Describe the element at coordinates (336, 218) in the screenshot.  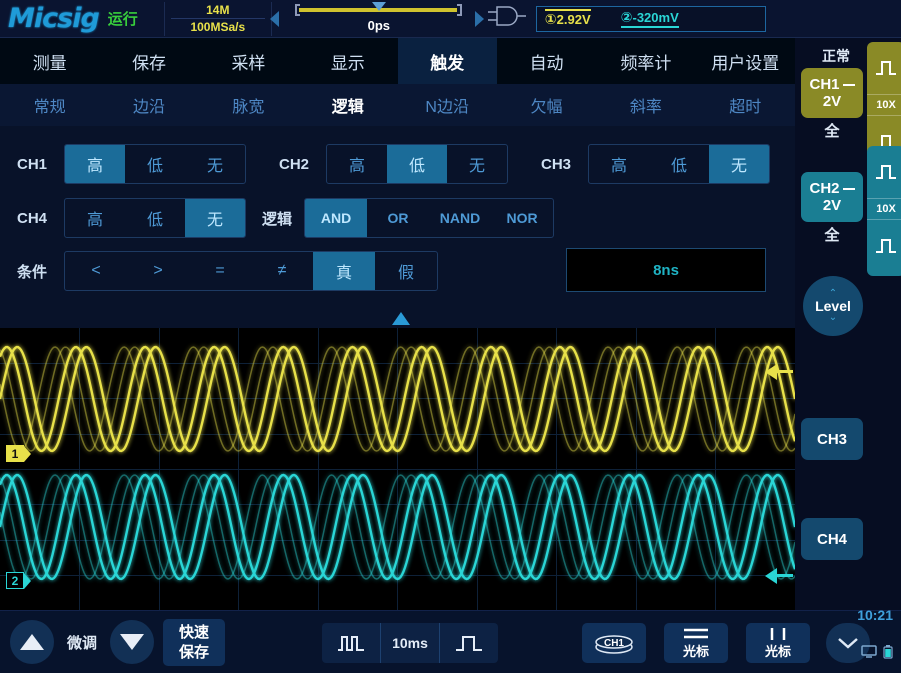
I see `logic-and: AND` at that location.